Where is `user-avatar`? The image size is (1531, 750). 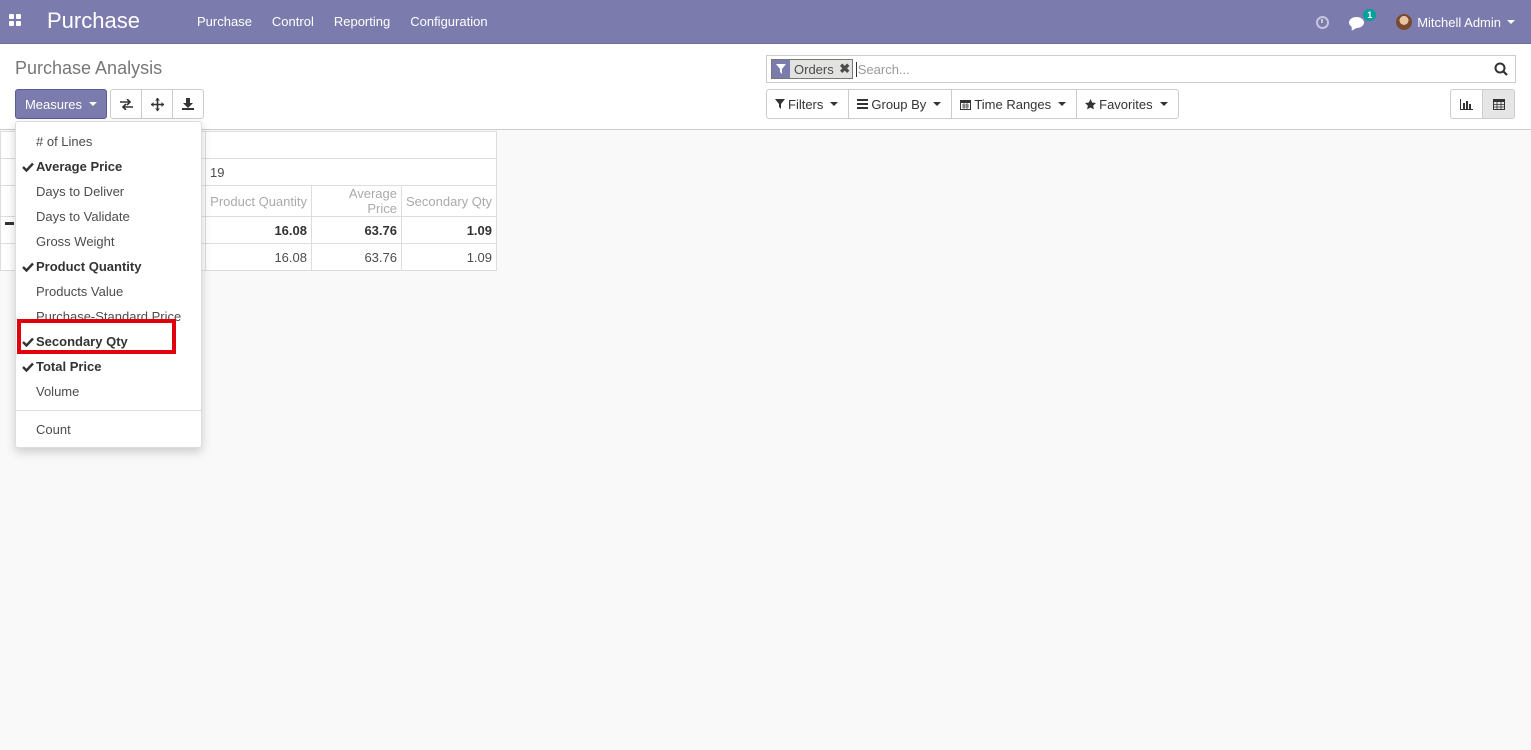
user-avatar is located at coordinates (1404, 22).